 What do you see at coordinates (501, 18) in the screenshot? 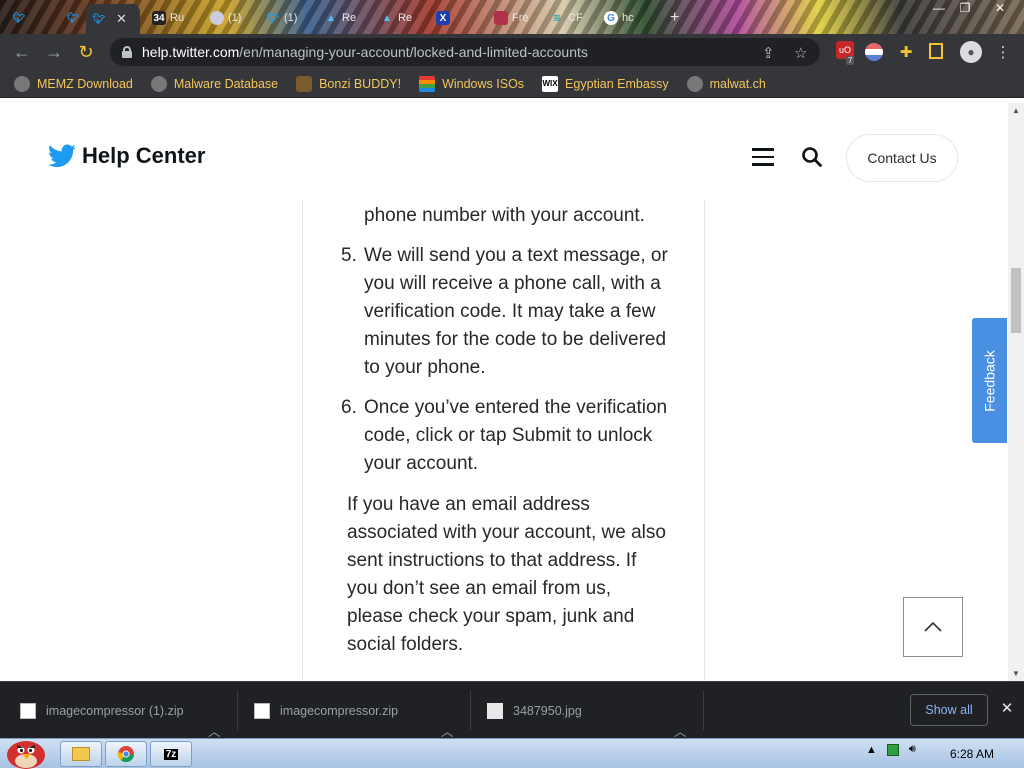
I see `app-icon` at bounding box center [501, 18].